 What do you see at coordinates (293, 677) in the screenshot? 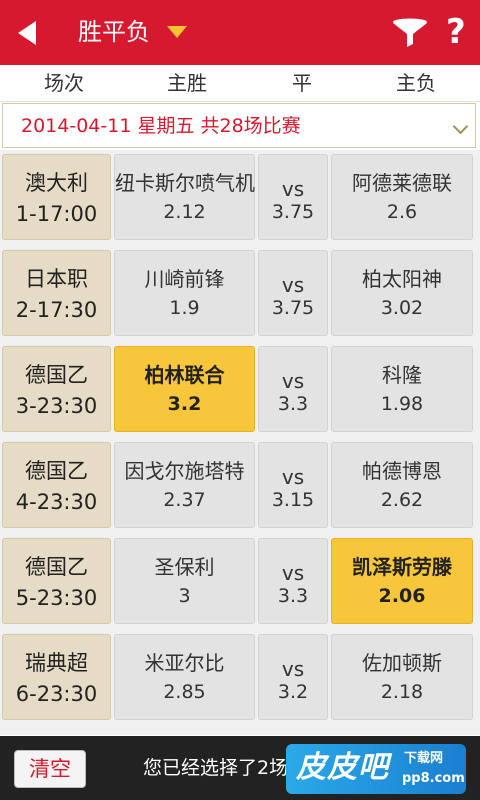
I see `draw-option: vs 3.2` at bounding box center [293, 677].